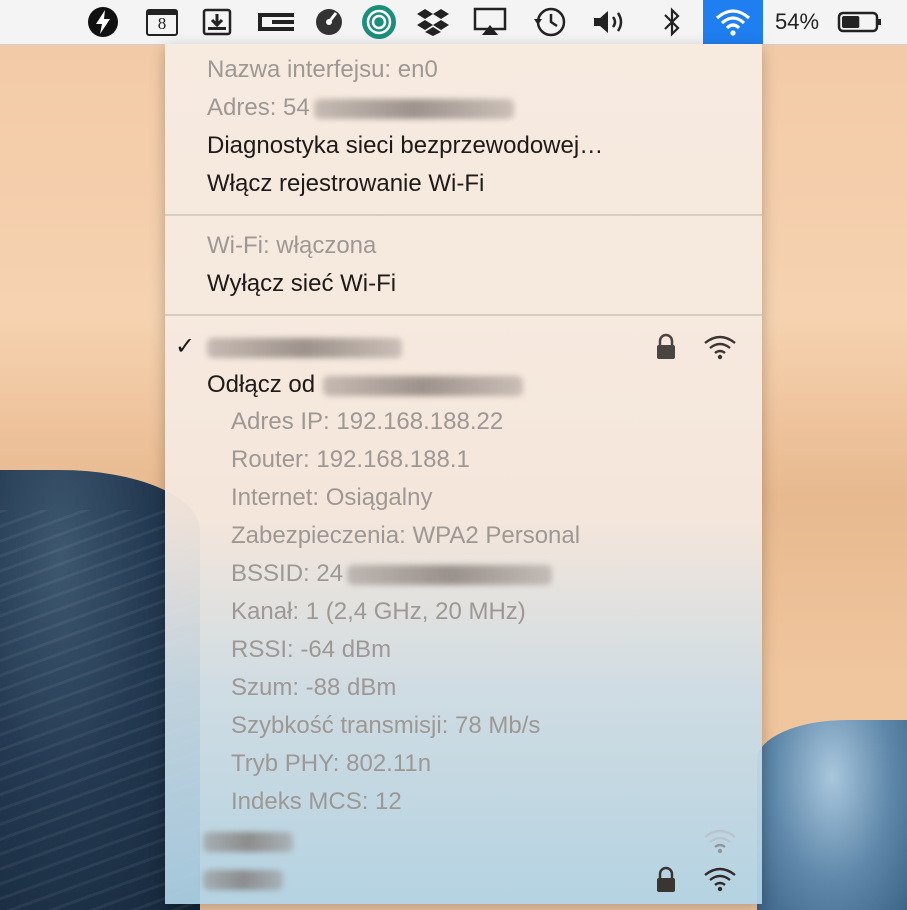 The image size is (907, 910). I want to click on interface-name-text: Nazwa interfejsu: en0, so click(322, 69).